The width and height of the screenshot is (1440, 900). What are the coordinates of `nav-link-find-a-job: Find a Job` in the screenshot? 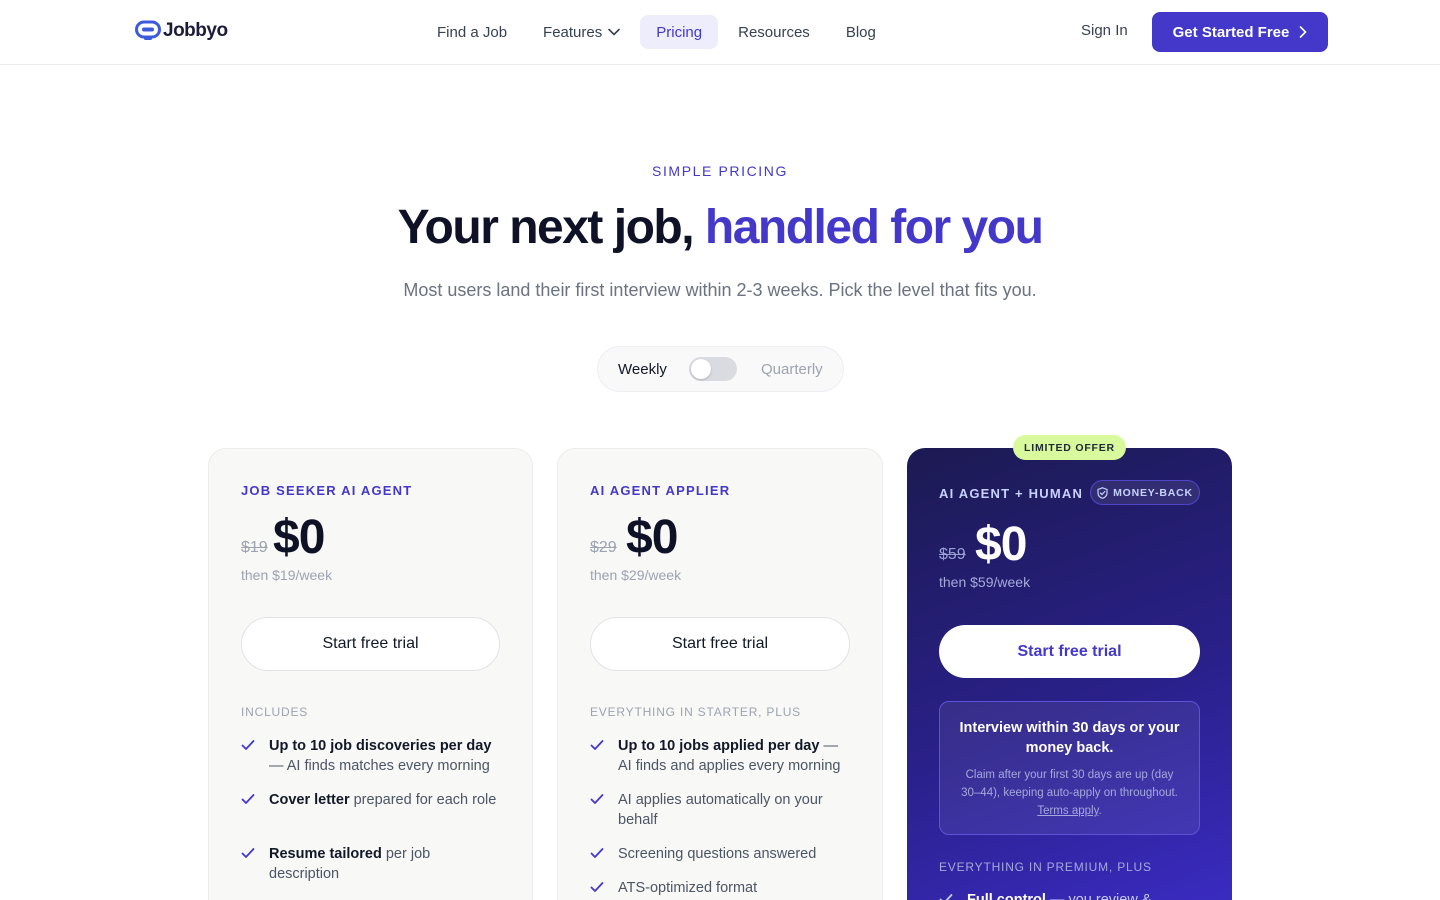 It's located at (472, 32).